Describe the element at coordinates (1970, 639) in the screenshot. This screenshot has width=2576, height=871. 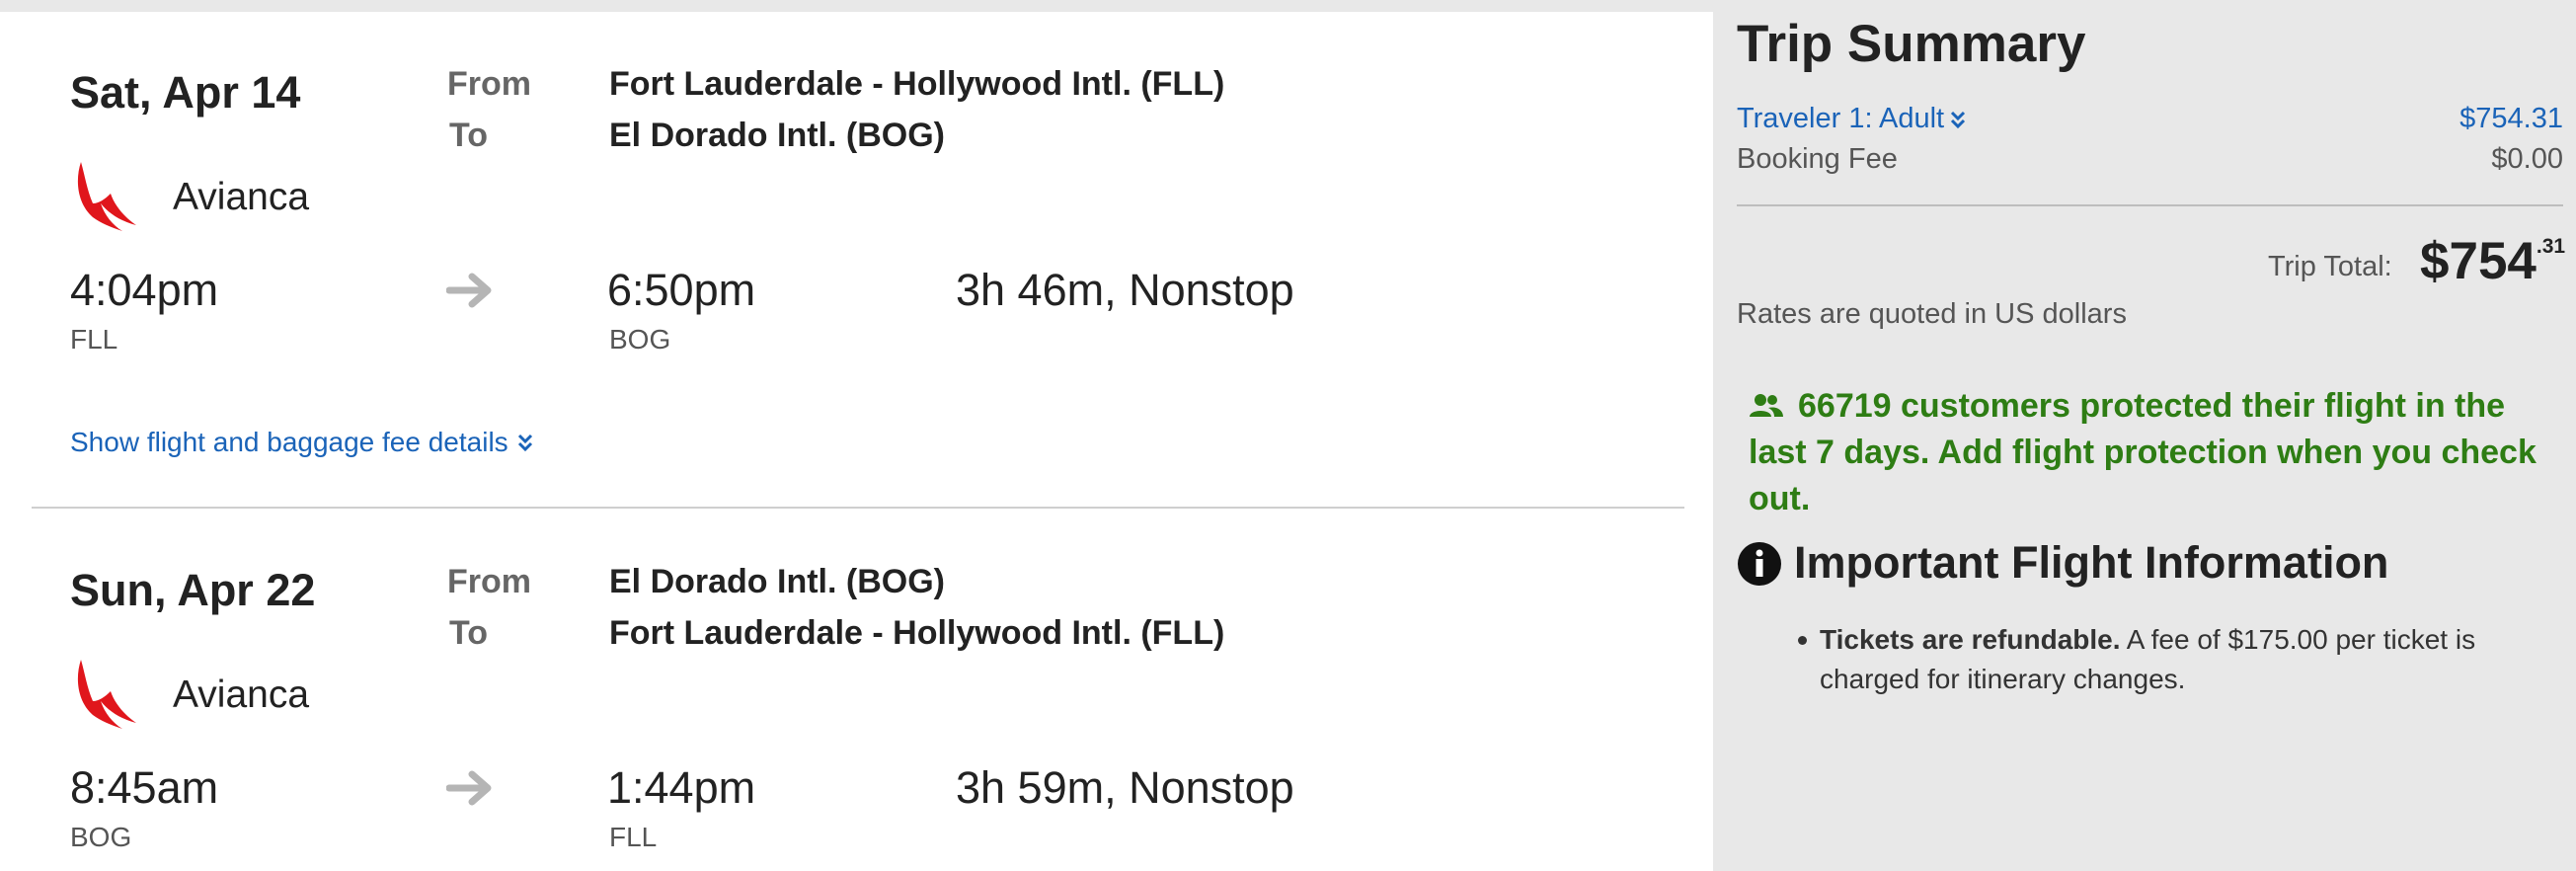
I see `refund-info-bold: Tickets are refundable.` at that location.